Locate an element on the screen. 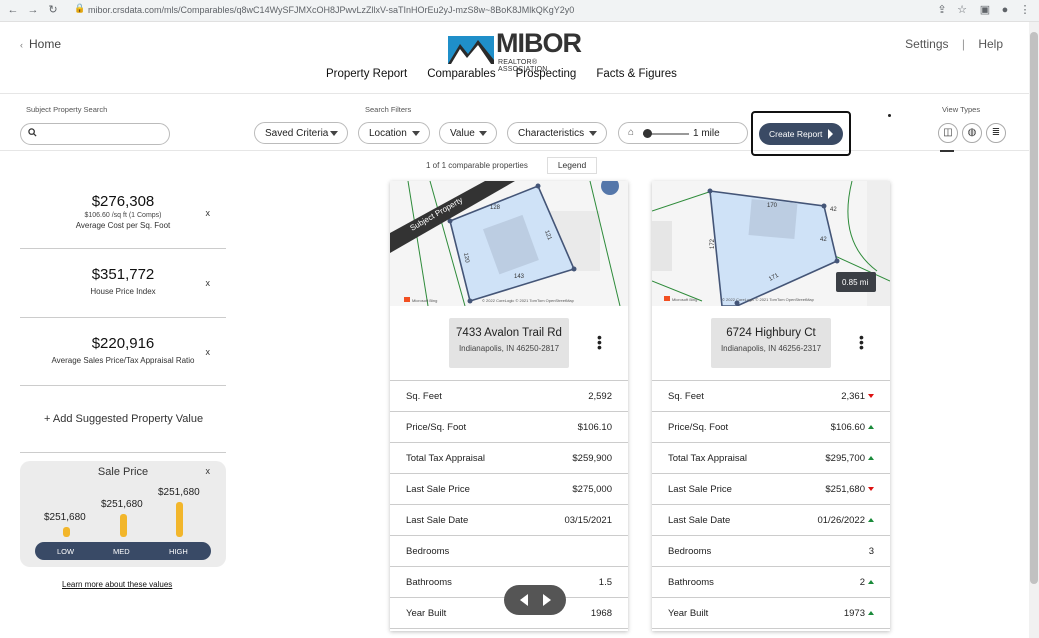  row-label: Total Tax Appraisal is located at coordinates (446, 458).